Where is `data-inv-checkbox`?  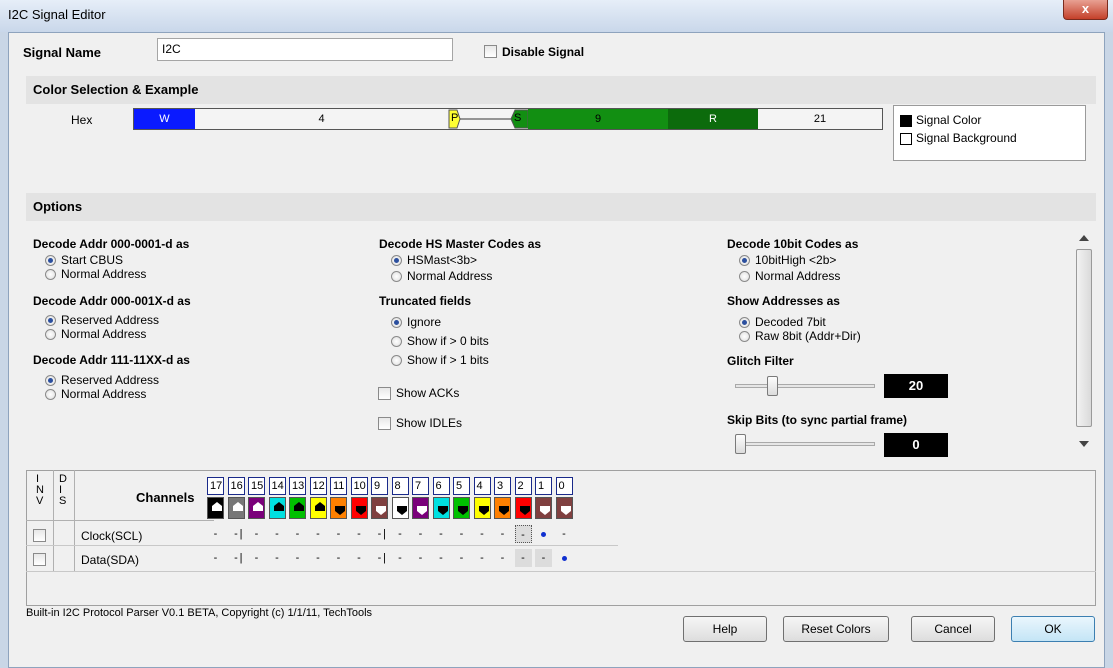
data-inv-checkbox is located at coordinates (39, 559).